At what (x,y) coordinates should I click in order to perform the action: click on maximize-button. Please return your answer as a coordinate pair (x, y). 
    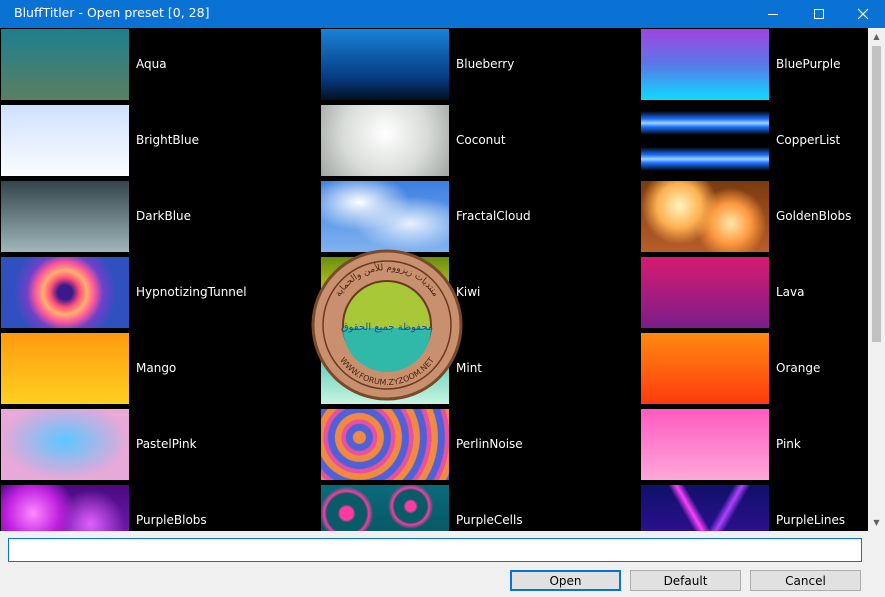
    Looking at the image, I should click on (819, 14).